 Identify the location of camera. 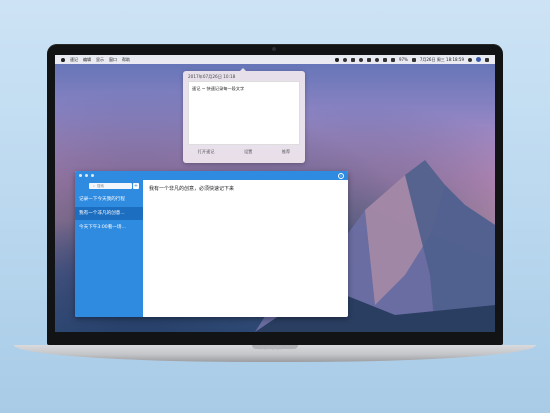
(274, 49).